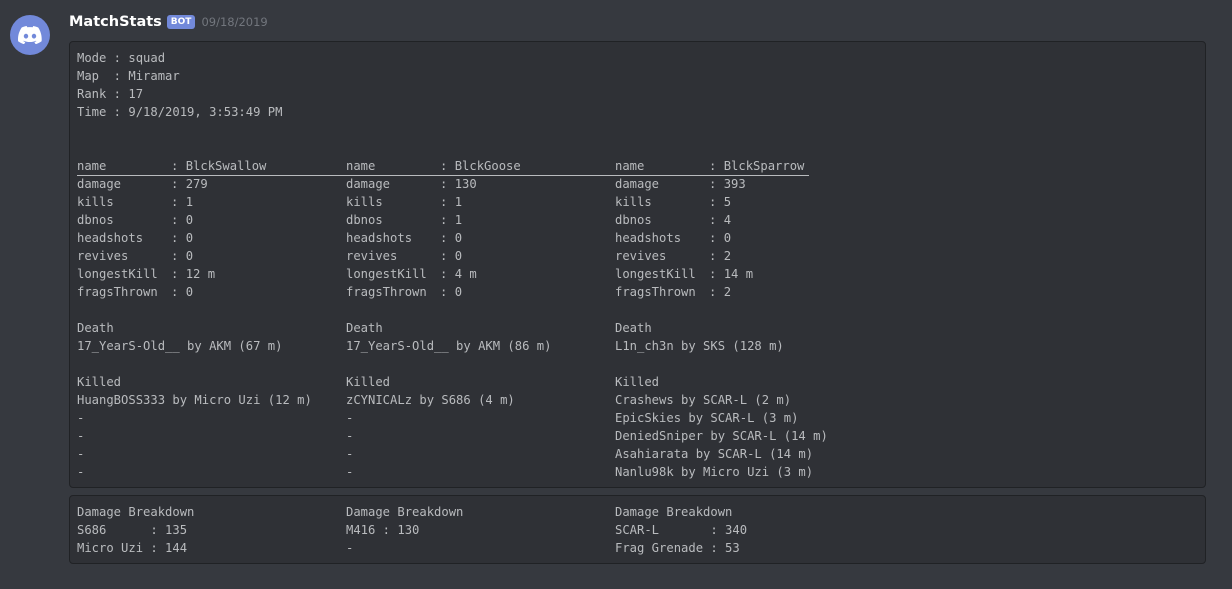 The width and height of the screenshot is (1232, 589). I want to click on bot-tag: BOT, so click(181, 22).